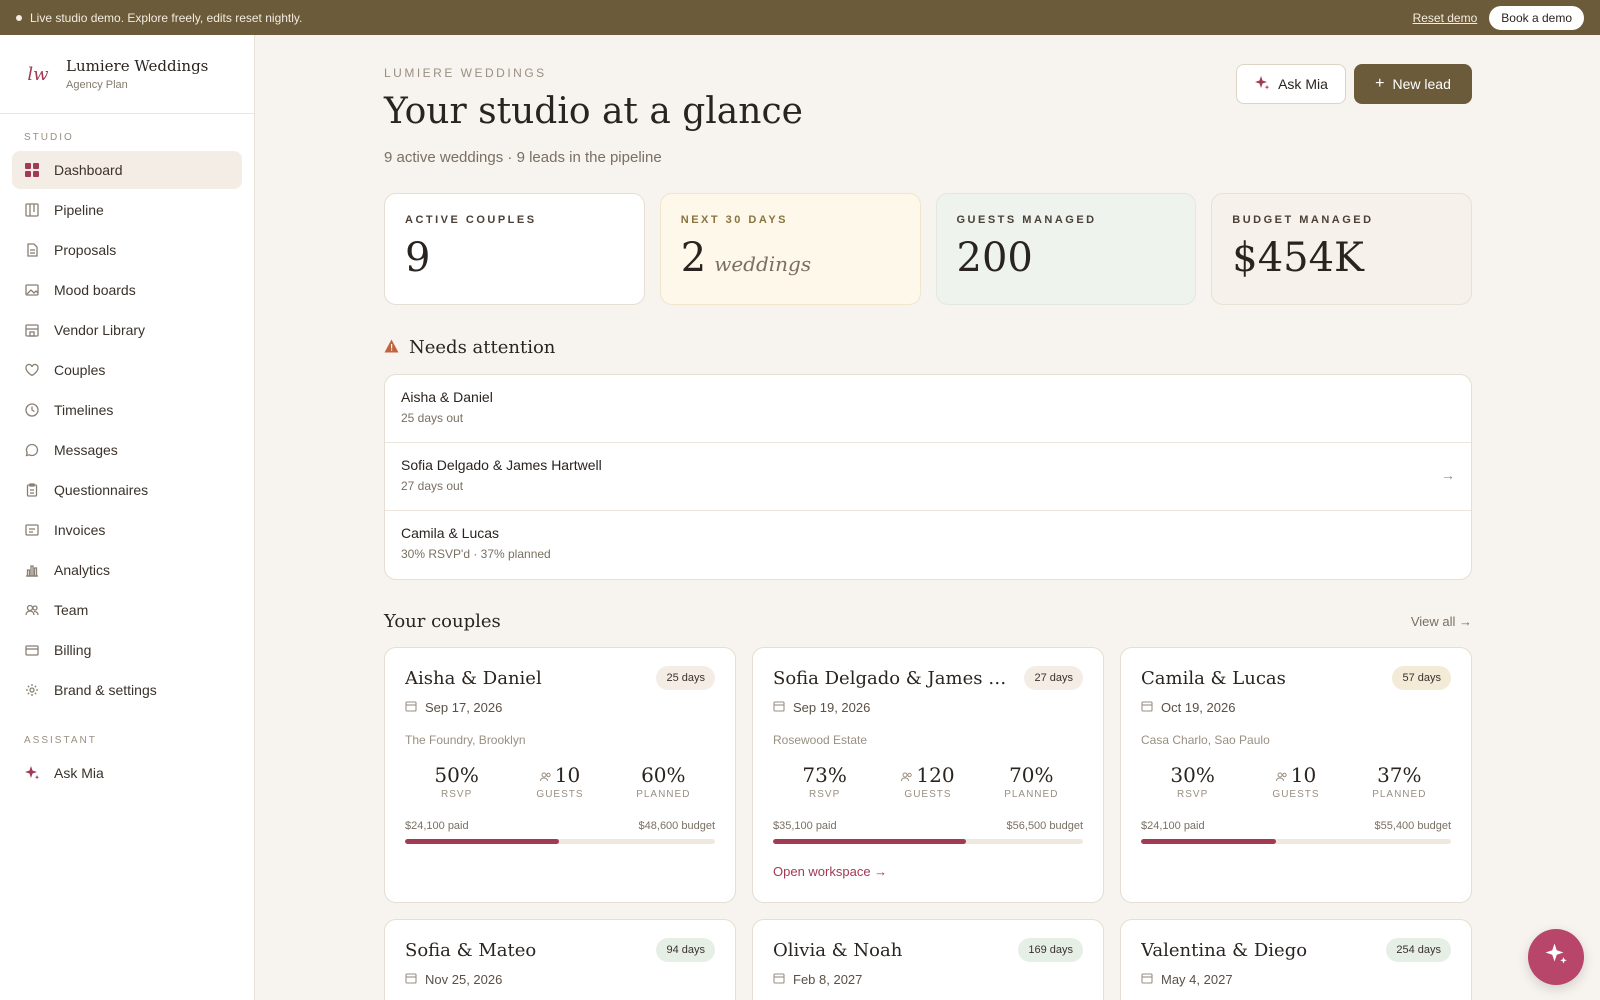 Image resolution: width=1600 pixels, height=1000 pixels. What do you see at coordinates (32, 370) in the screenshot?
I see `heart-icon` at bounding box center [32, 370].